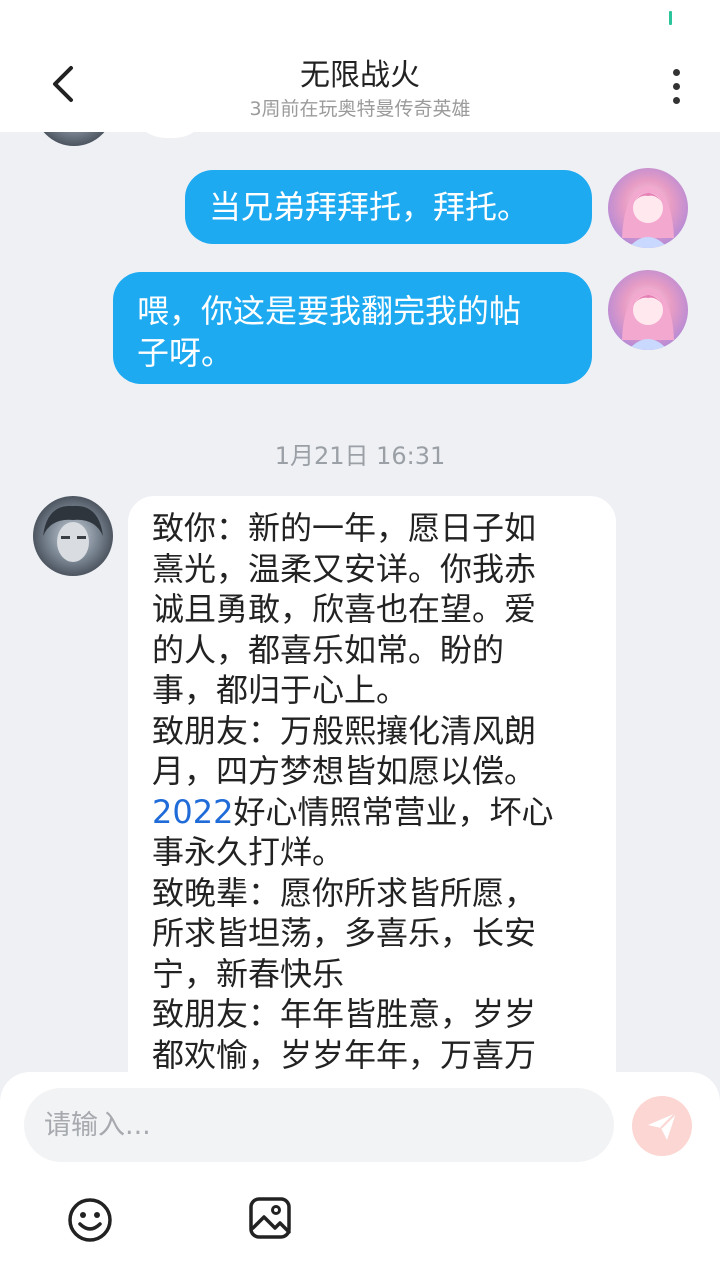 This screenshot has width=720, height=1280. What do you see at coordinates (344, 933) in the screenshot?
I see `message-text-line: 所求皆坦荡，多喜乐，长安` at bounding box center [344, 933].